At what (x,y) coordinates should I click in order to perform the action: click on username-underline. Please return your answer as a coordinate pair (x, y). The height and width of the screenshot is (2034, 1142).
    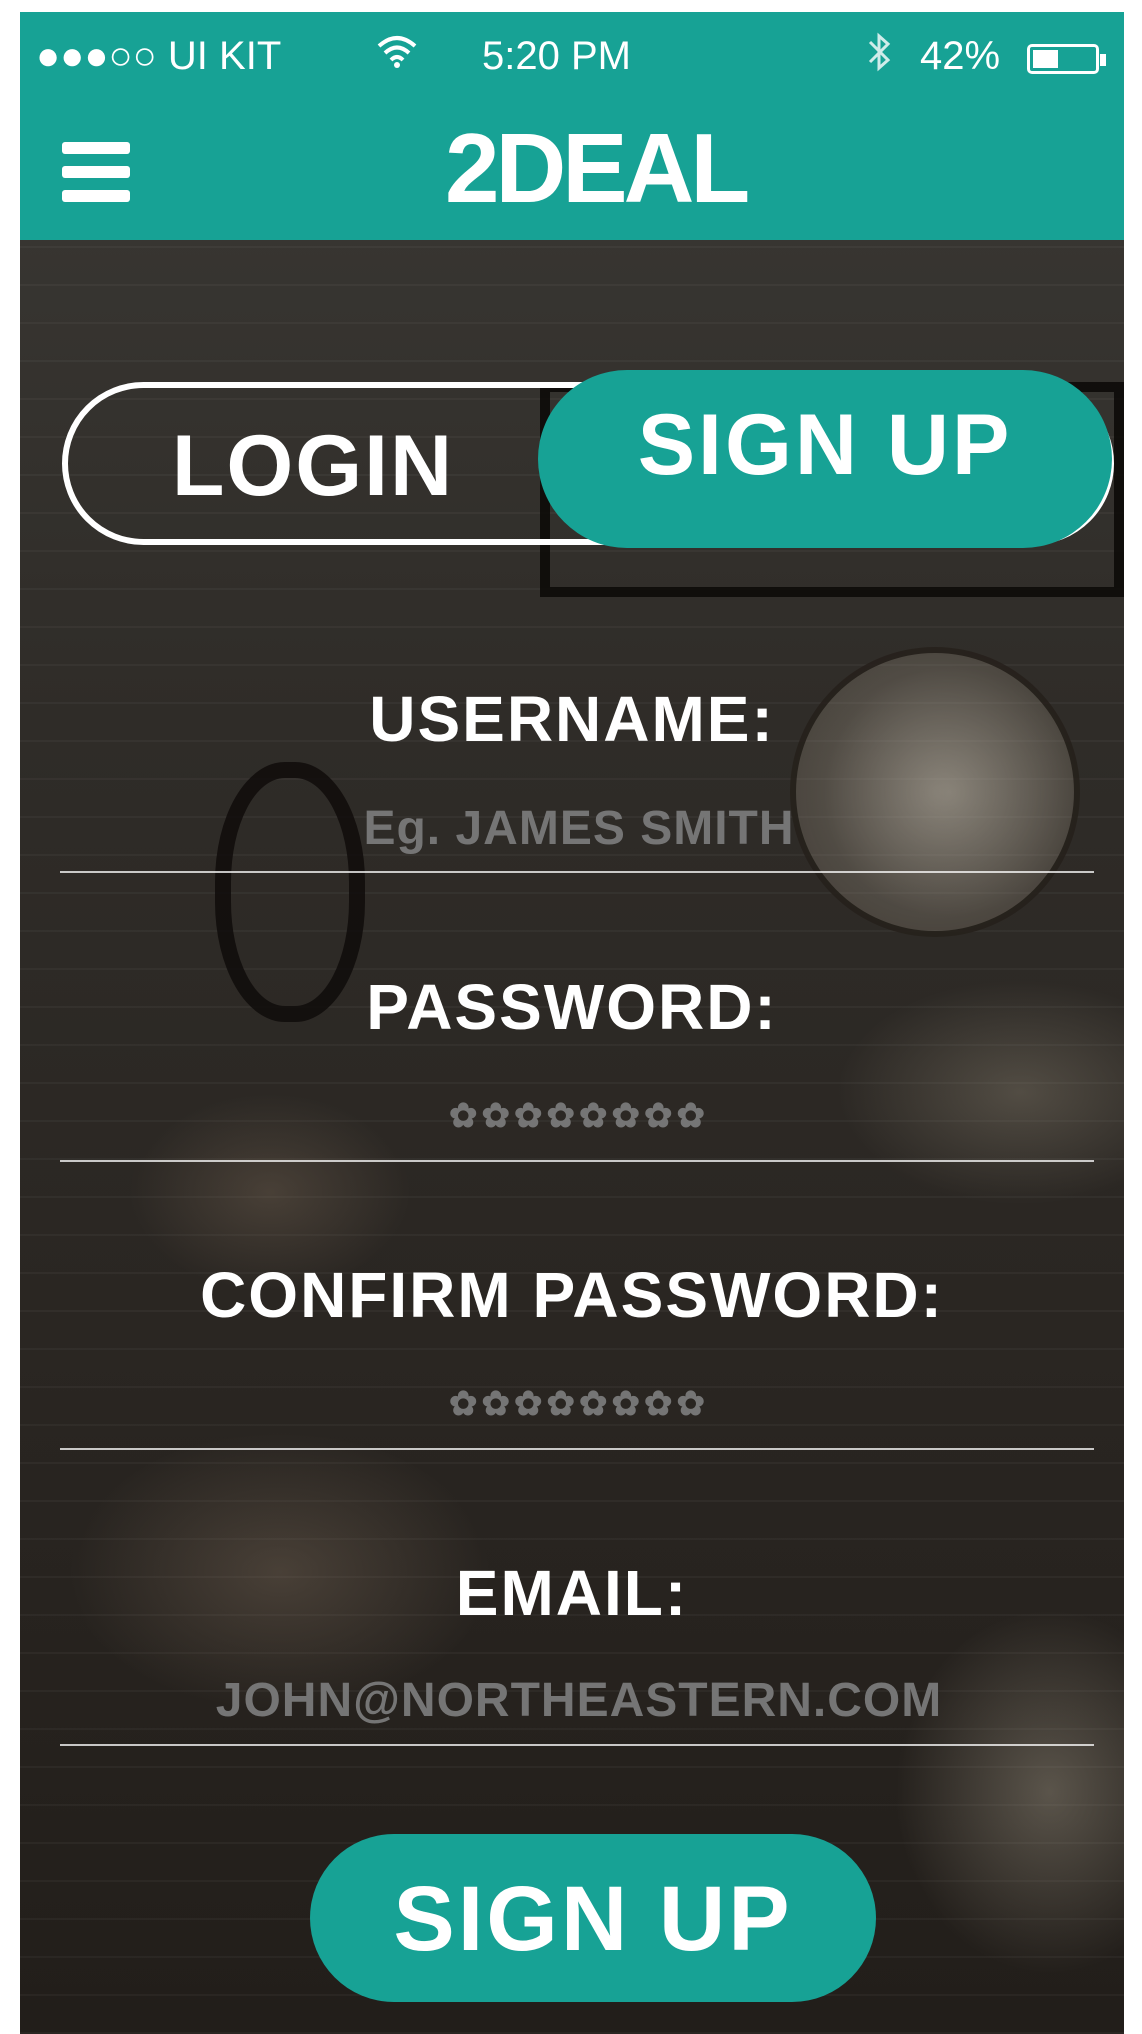
    Looking at the image, I should click on (577, 872).